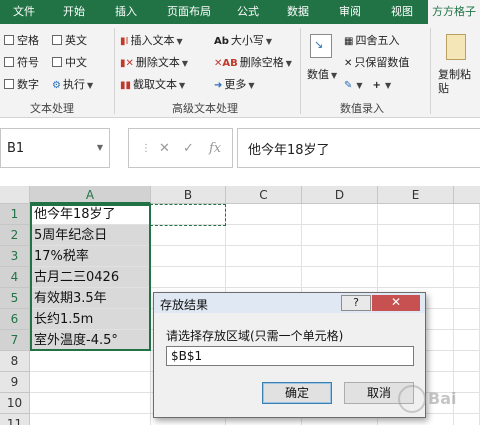 This screenshot has width=480, height=425. Describe the element at coordinates (416, 195) in the screenshot. I see `column-header-e: E` at that location.